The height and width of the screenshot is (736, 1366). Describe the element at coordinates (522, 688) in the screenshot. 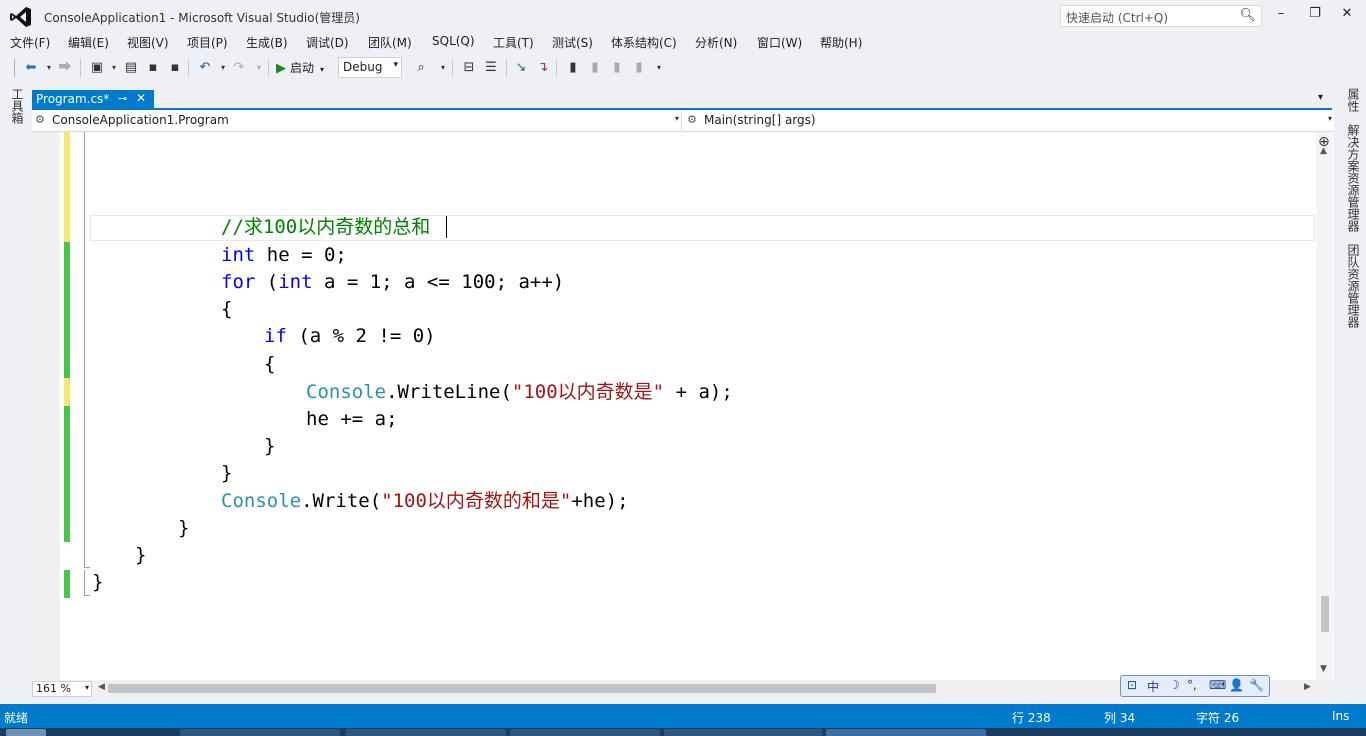

I see `horizontal-scrollbar-thumb` at that location.